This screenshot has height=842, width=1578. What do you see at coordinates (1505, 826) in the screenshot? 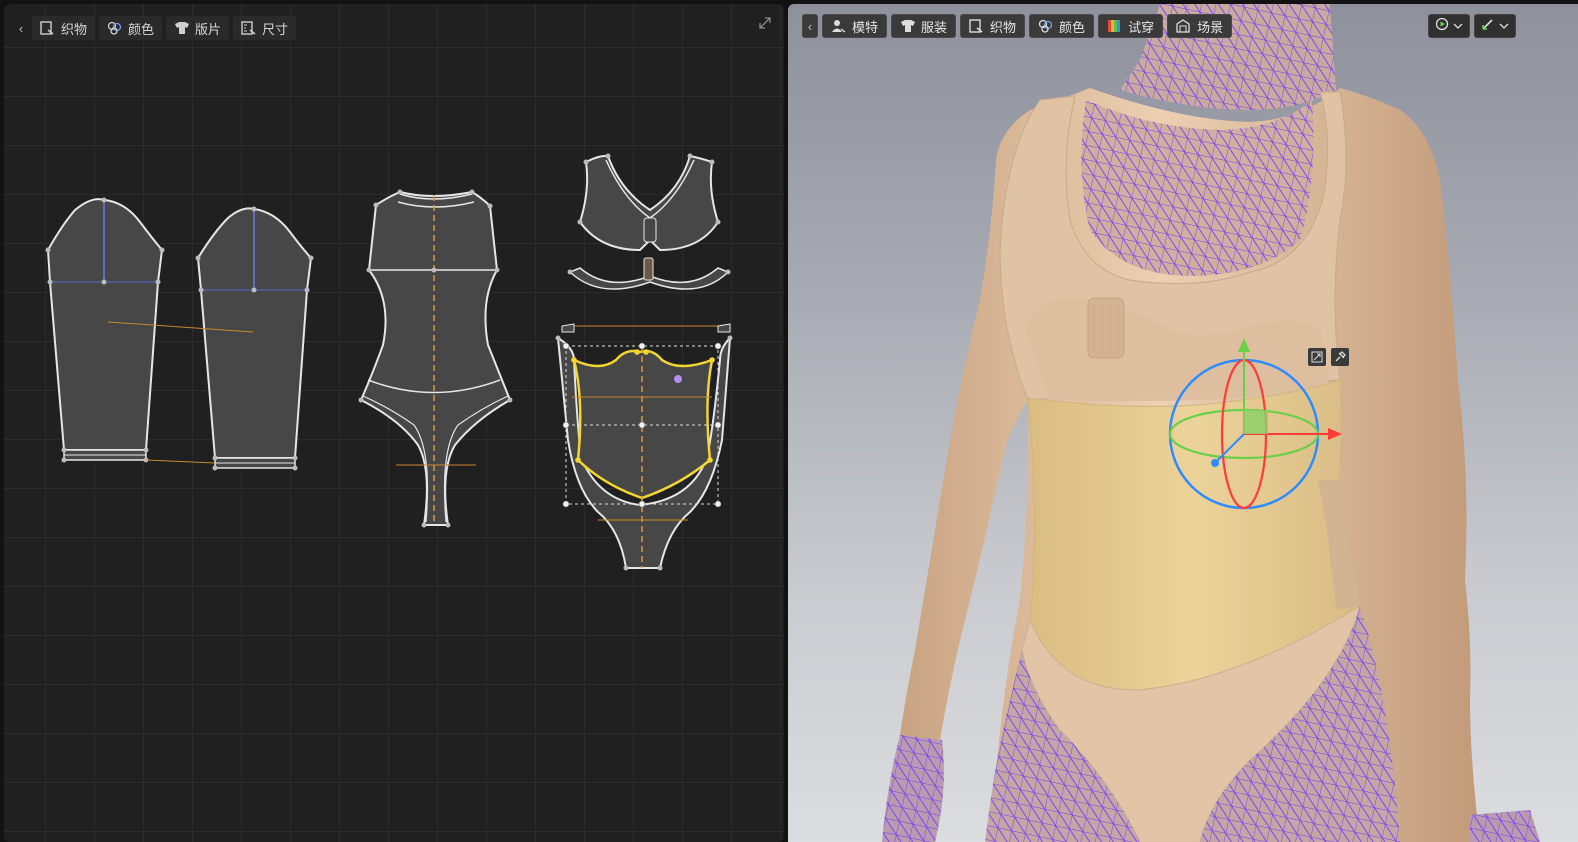
I see `avatar-hand-right` at bounding box center [1505, 826].